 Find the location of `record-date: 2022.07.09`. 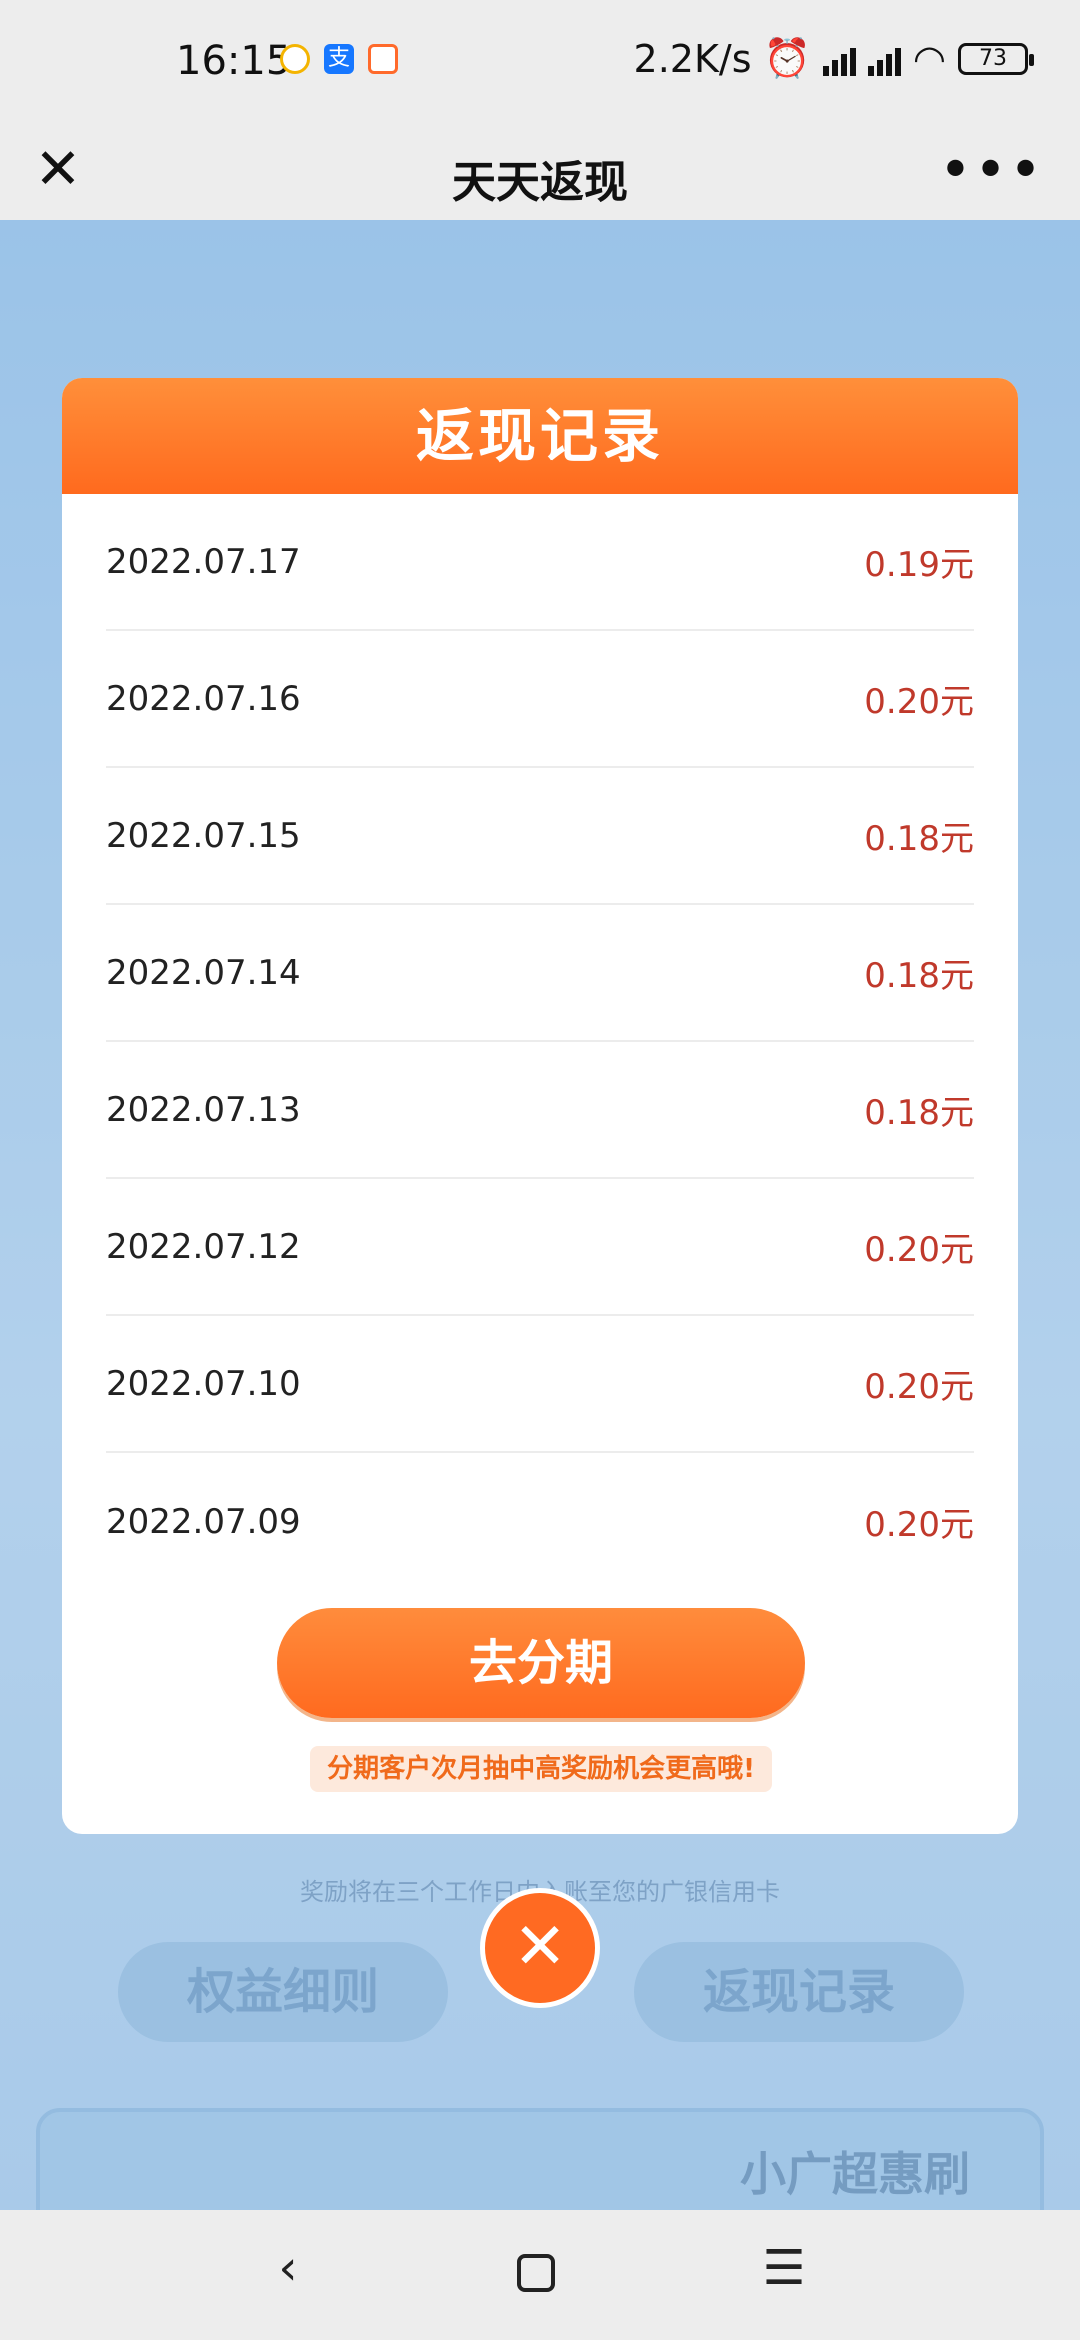

record-date: 2022.07.09 is located at coordinates (203, 1521).